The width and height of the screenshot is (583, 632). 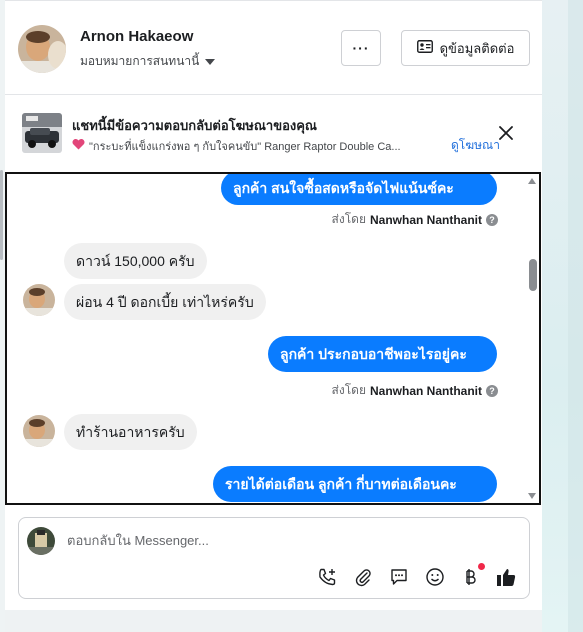 What do you see at coordinates (140, 61) in the screenshot?
I see `assign-label: มอบหมายการสนทนานี้` at bounding box center [140, 61].